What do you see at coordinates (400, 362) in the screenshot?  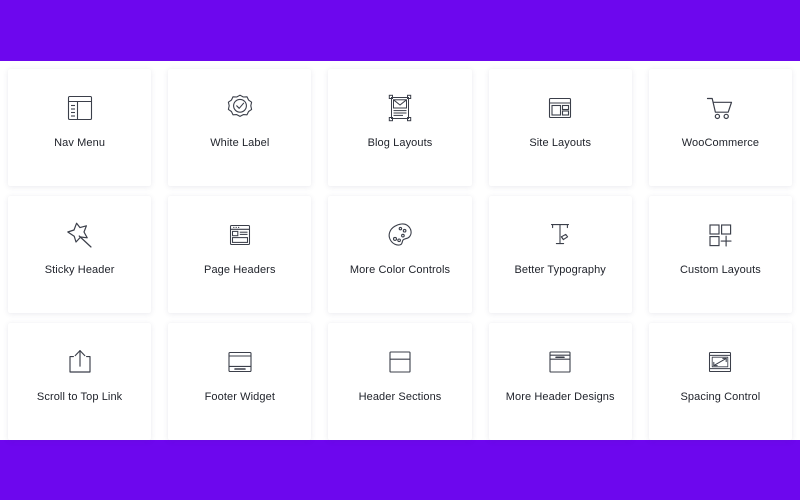 I see `header-sections-icon` at bounding box center [400, 362].